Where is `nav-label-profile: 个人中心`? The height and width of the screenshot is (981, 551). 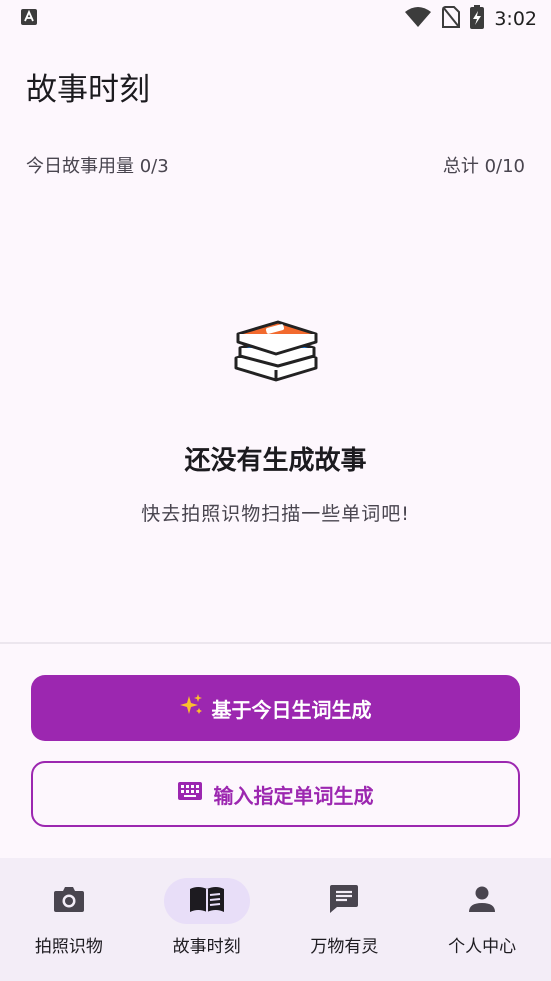 nav-label-profile: 个人中心 is located at coordinates (482, 947).